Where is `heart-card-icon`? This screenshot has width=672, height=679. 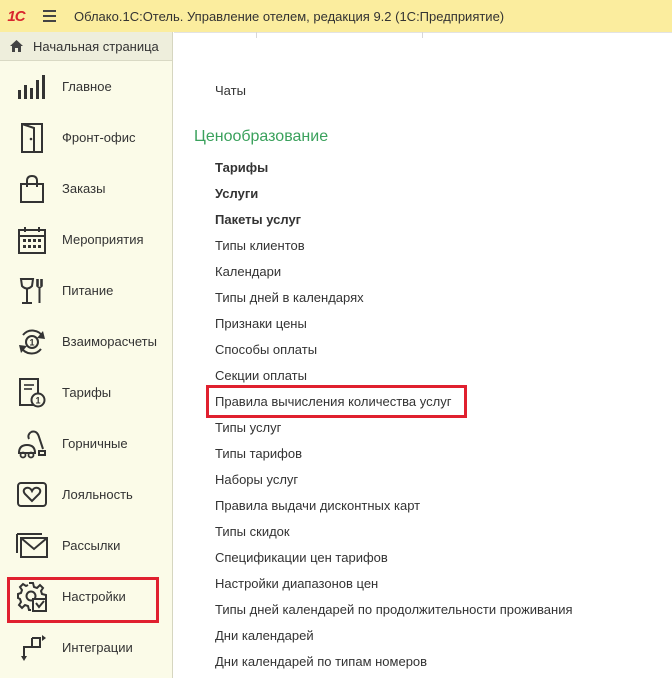
heart-card-icon is located at coordinates (32, 495).